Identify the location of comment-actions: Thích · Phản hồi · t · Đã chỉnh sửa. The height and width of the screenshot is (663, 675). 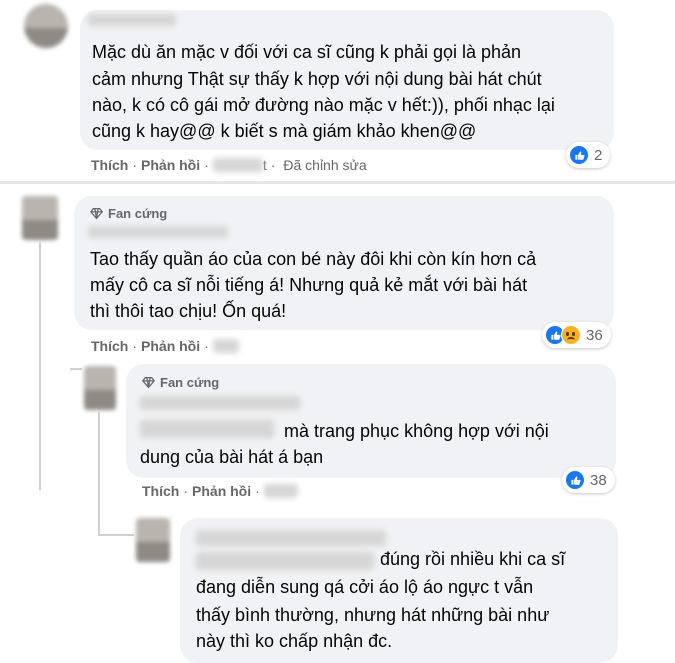
(229, 165).